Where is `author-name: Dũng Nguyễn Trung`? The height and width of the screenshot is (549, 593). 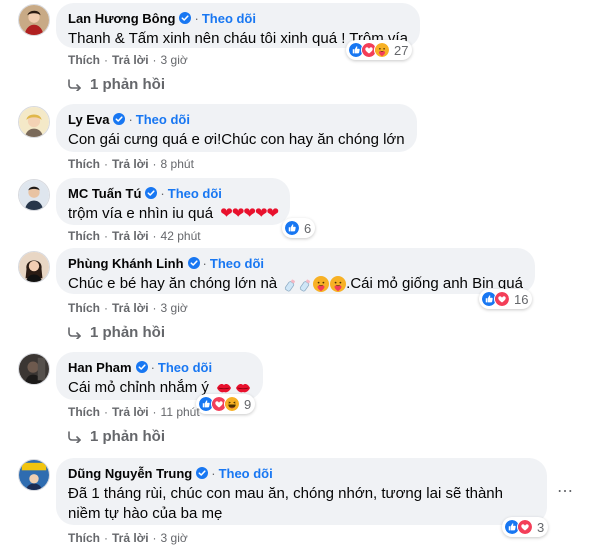 author-name: Dũng Nguyễn Trung is located at coordinates (130, 473).